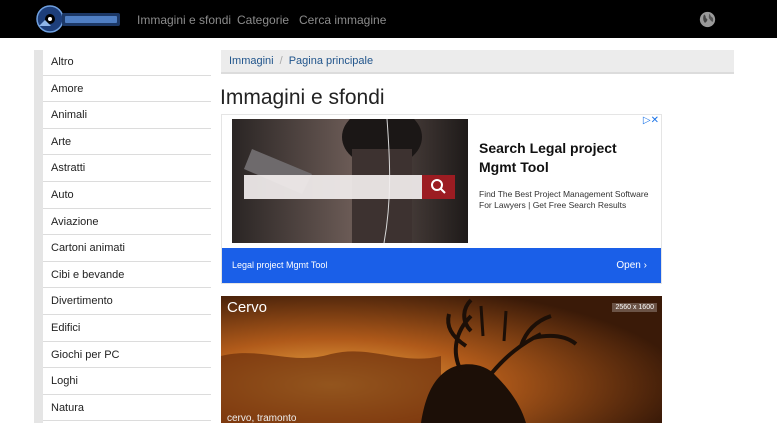 The width and height of the screenshot is (777, 423). What do you see at coordinates (634, 307) in the screenshot?
I see `resolution-badge: 2560 x 1600` at bounding box center [634, 307].